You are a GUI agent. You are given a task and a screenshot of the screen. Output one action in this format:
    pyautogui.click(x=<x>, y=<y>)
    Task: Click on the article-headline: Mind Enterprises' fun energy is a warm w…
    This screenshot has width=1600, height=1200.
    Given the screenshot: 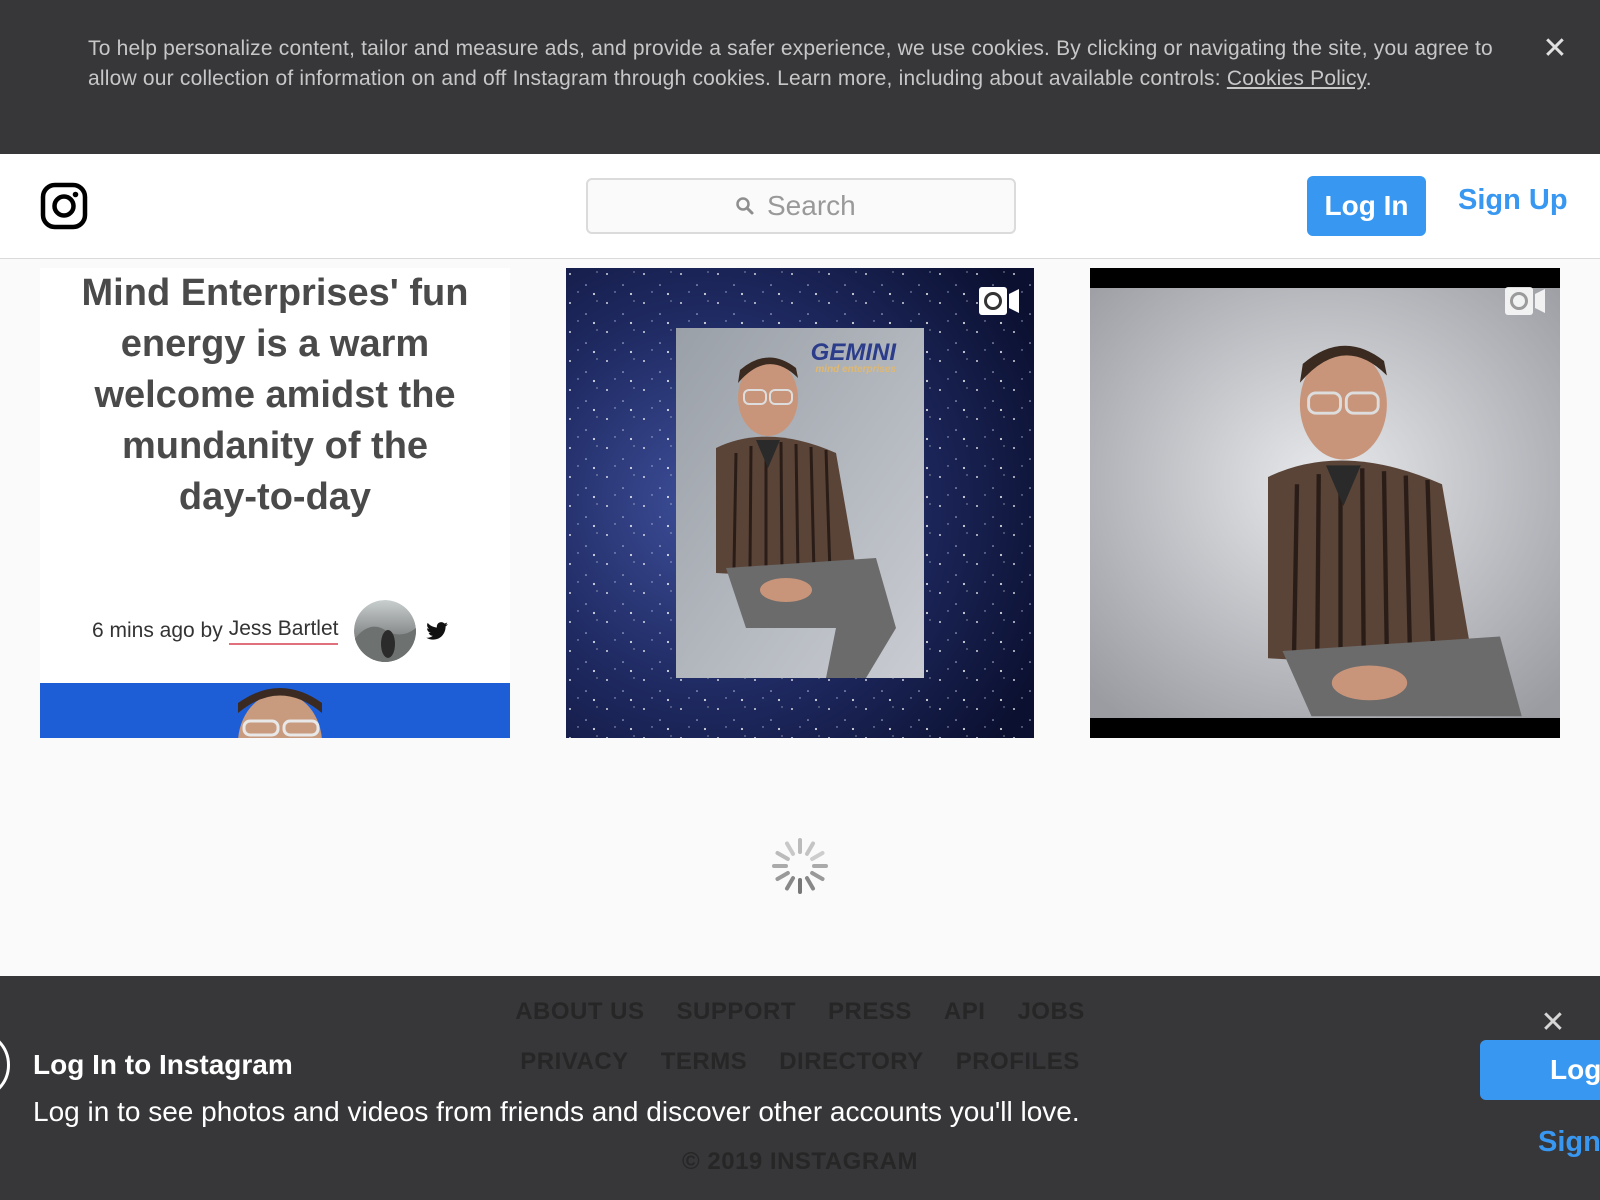 What is the action you would take?
    pyautogui.click(x=275, y=395)
    